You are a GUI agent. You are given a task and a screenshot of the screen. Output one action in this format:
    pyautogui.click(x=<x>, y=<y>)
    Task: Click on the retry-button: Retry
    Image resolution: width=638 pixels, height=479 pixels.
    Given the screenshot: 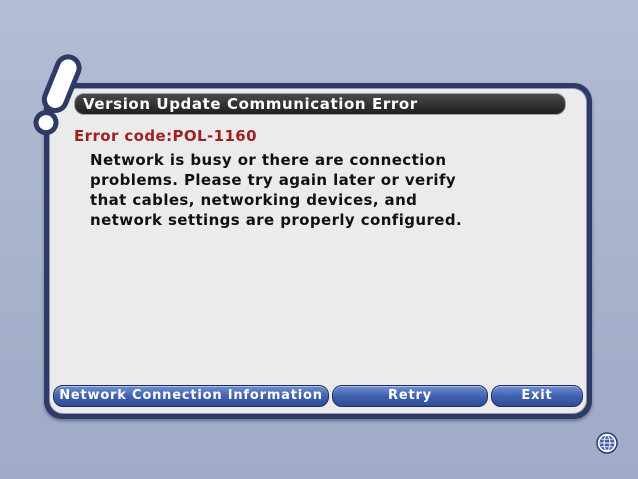 What is the action you would take?
    pyautogui.click(x=410, y=396)
    